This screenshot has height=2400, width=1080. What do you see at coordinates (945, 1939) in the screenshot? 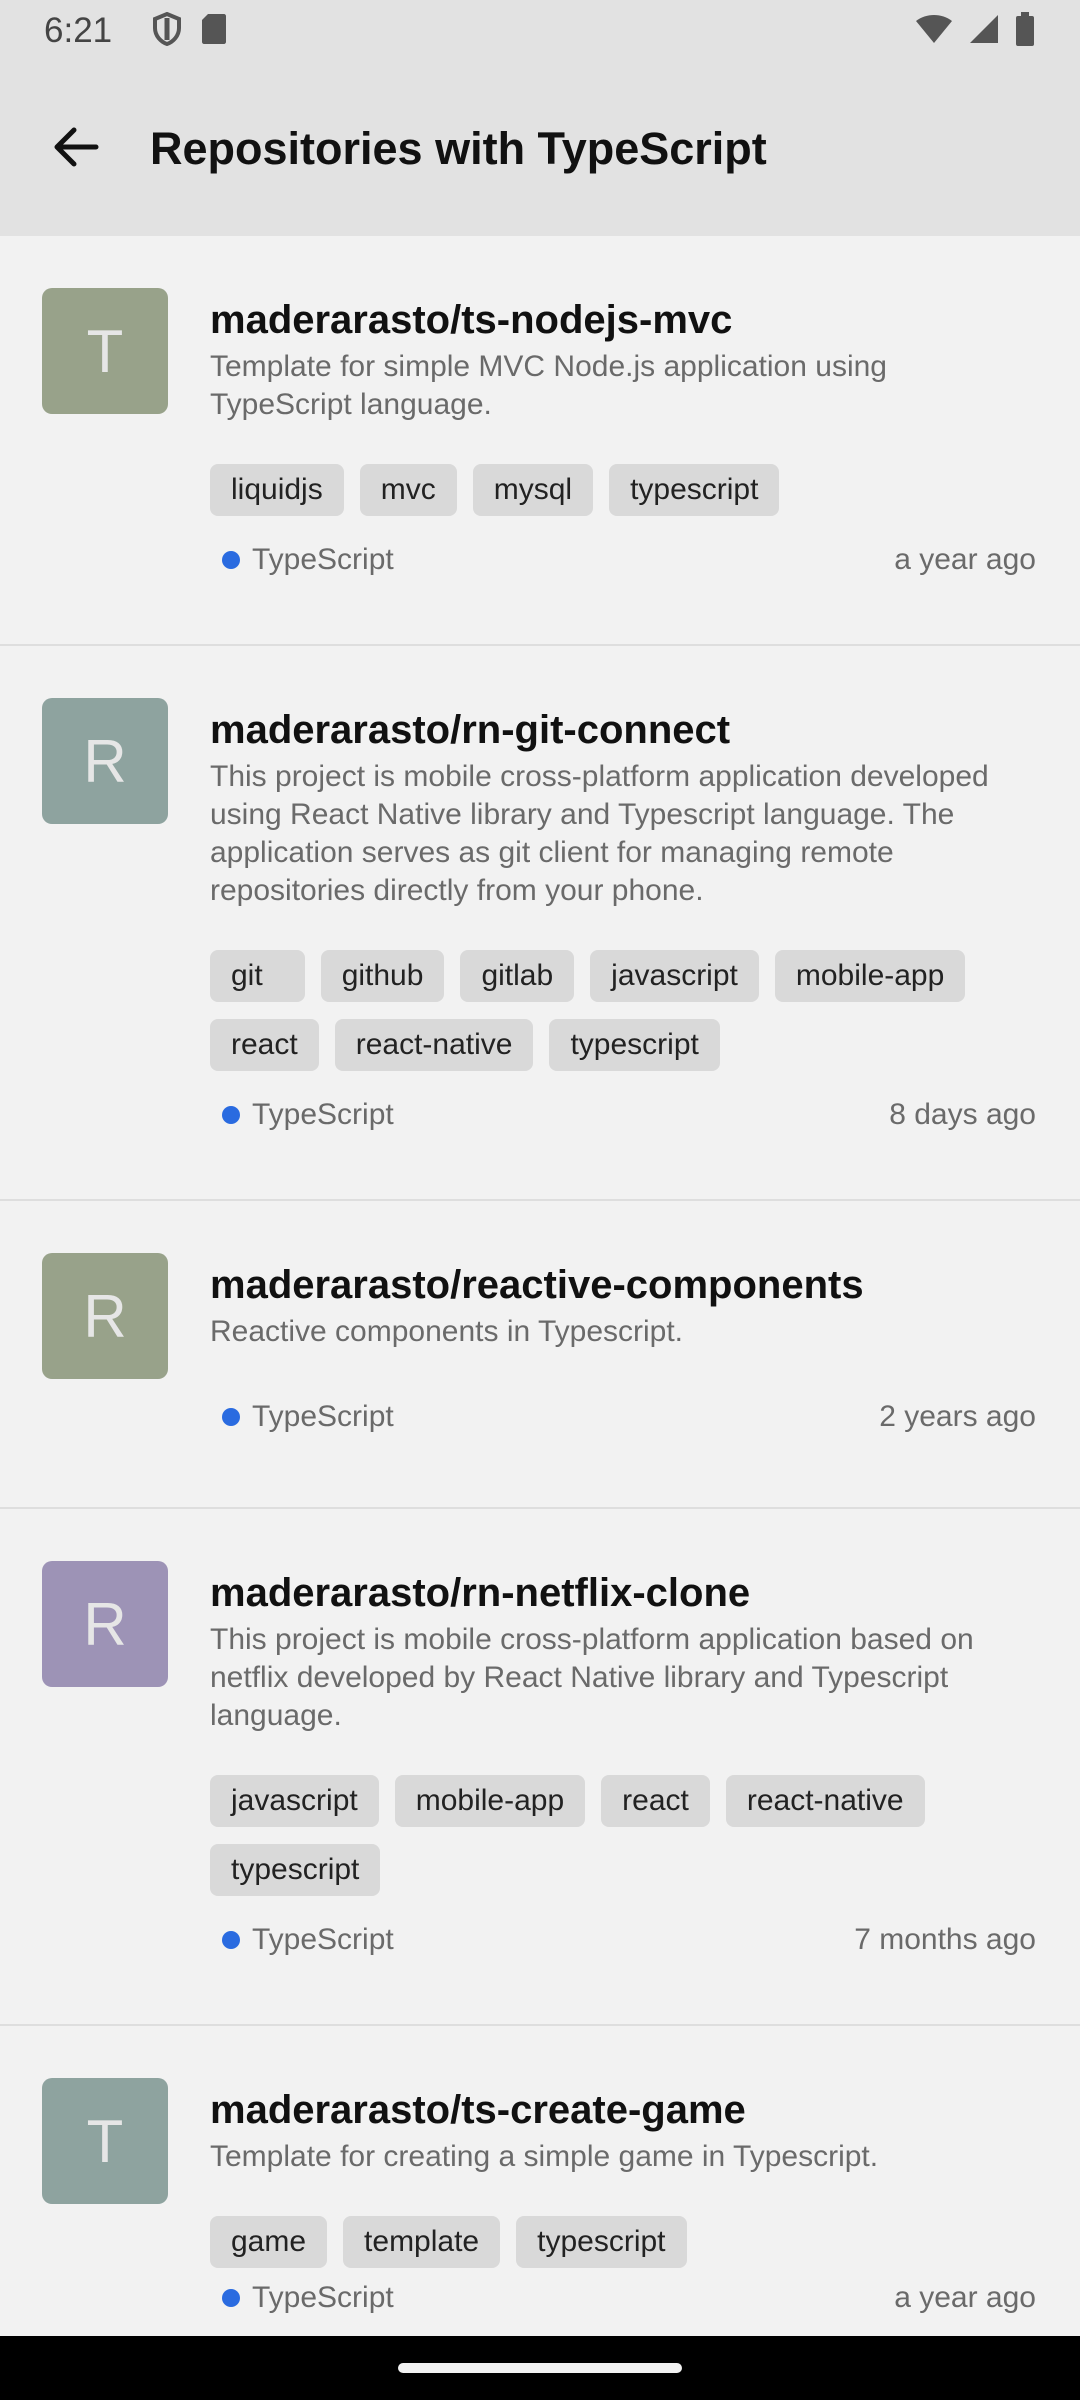
I see `updated-time: 7 months ago` at bounding box center [945, 1939].